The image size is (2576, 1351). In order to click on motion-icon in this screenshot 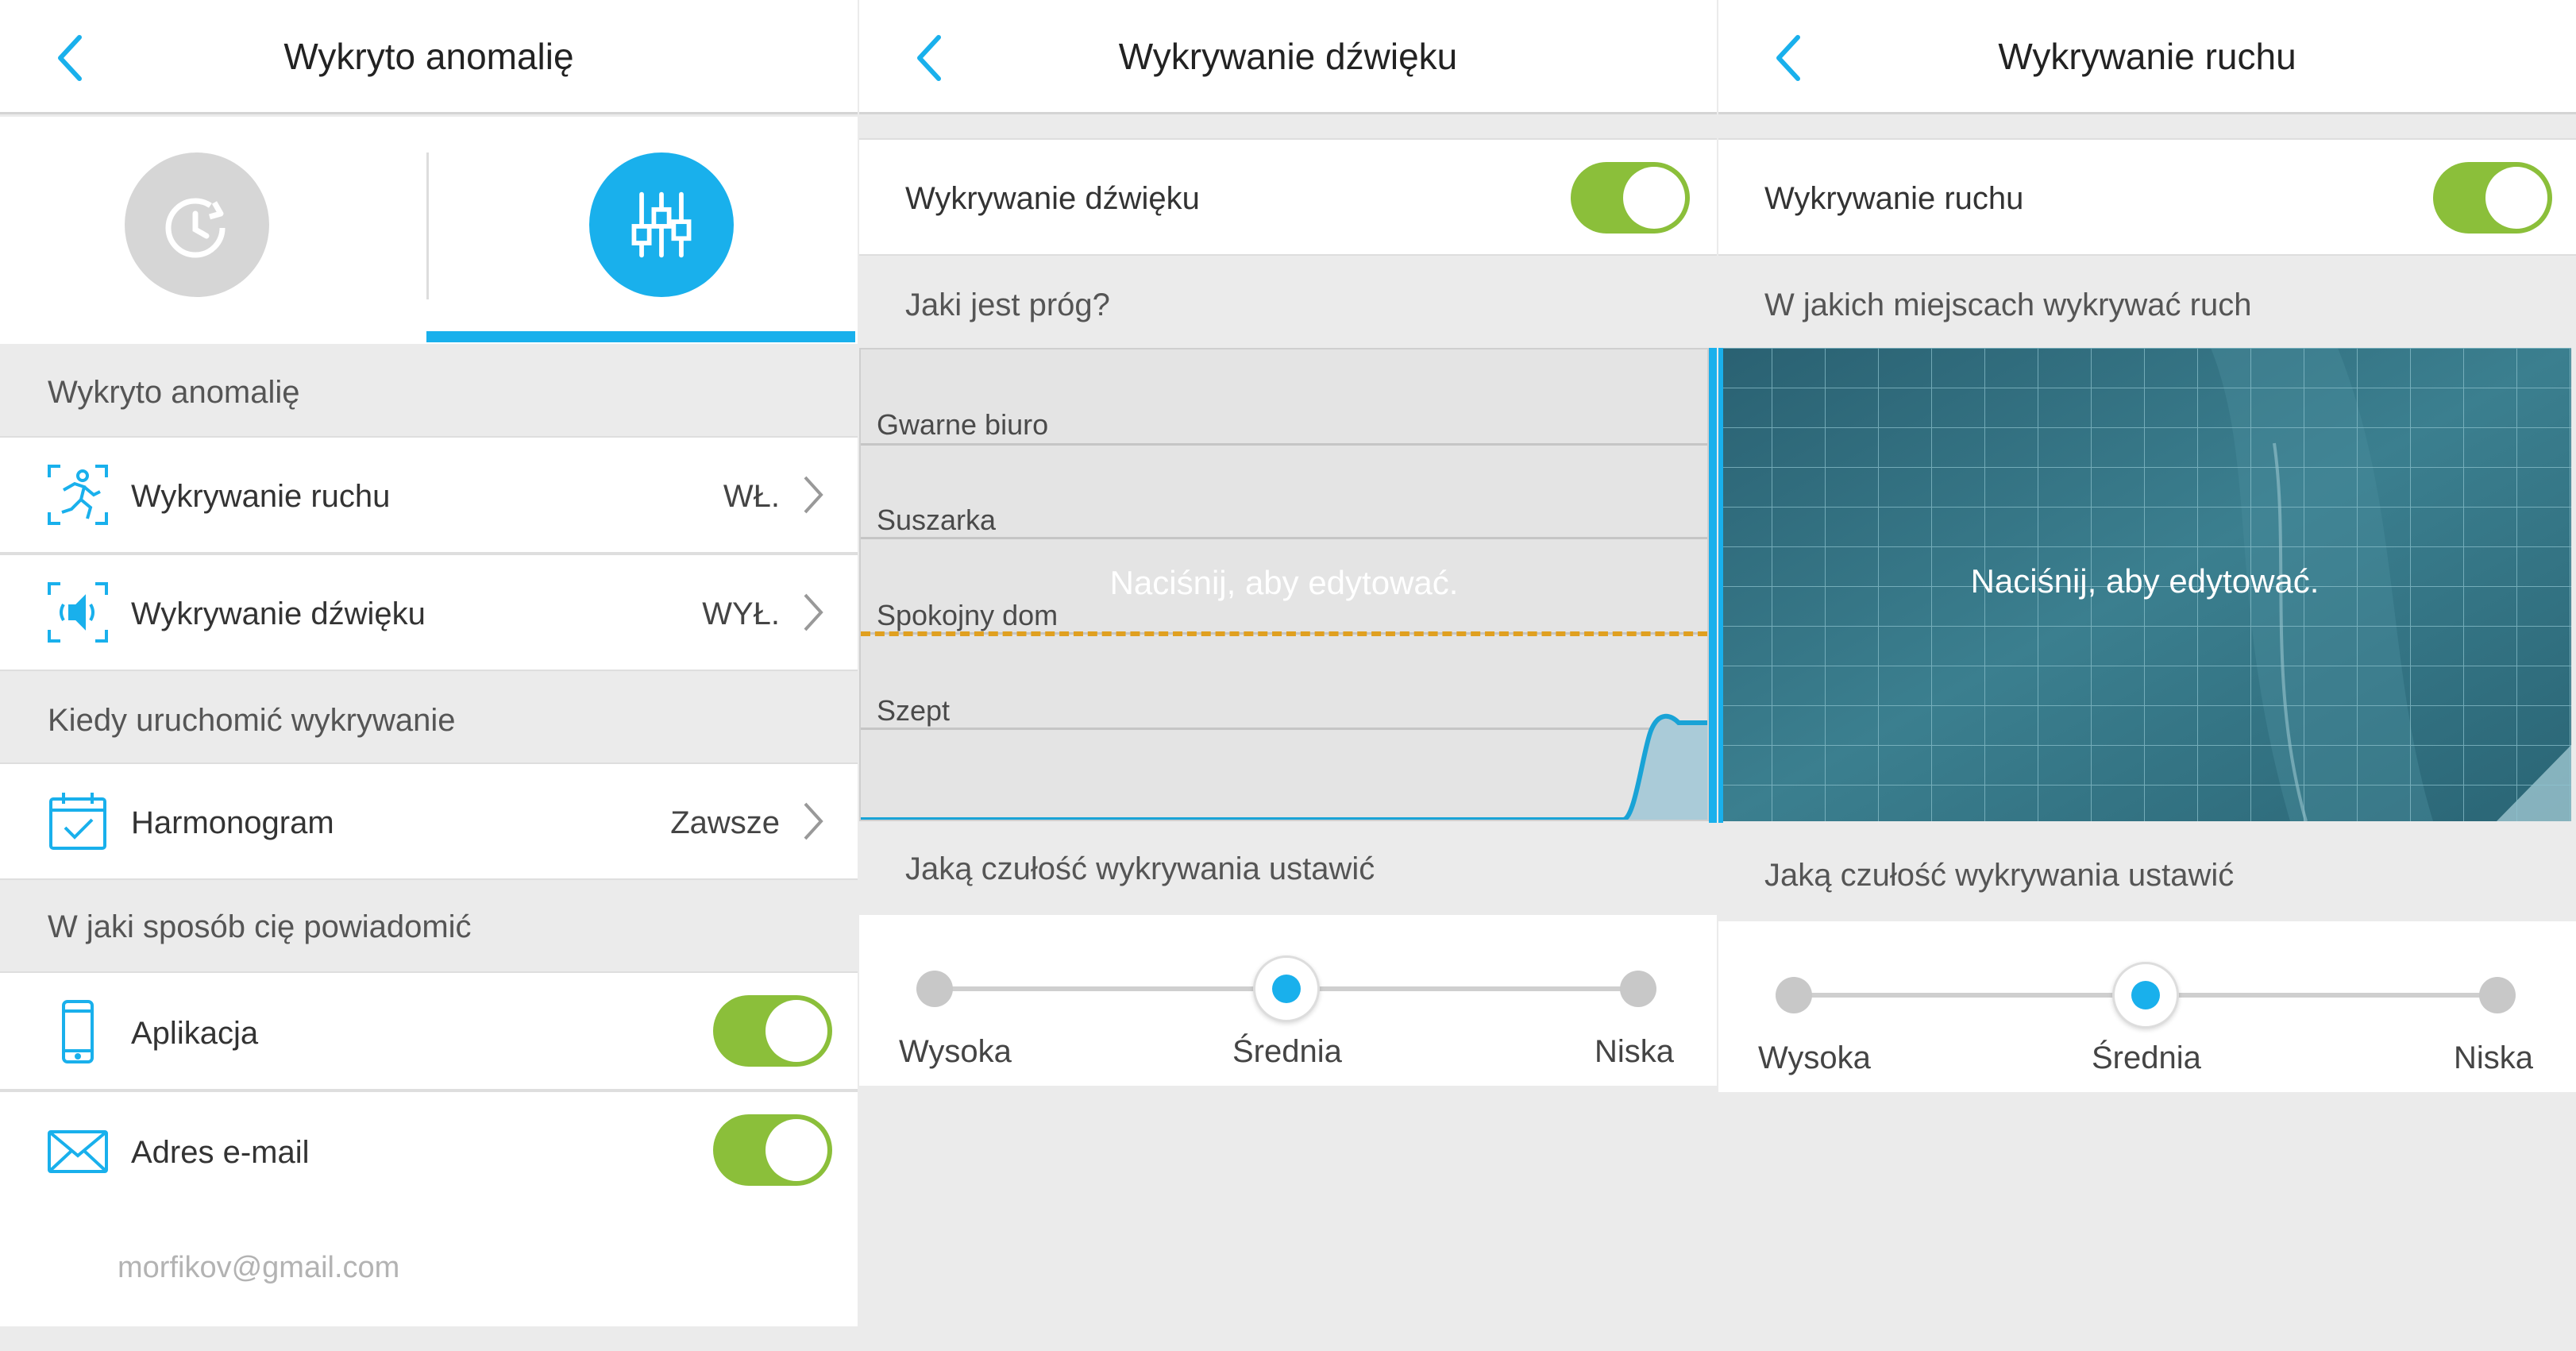, I will do `click(78, 495)`.